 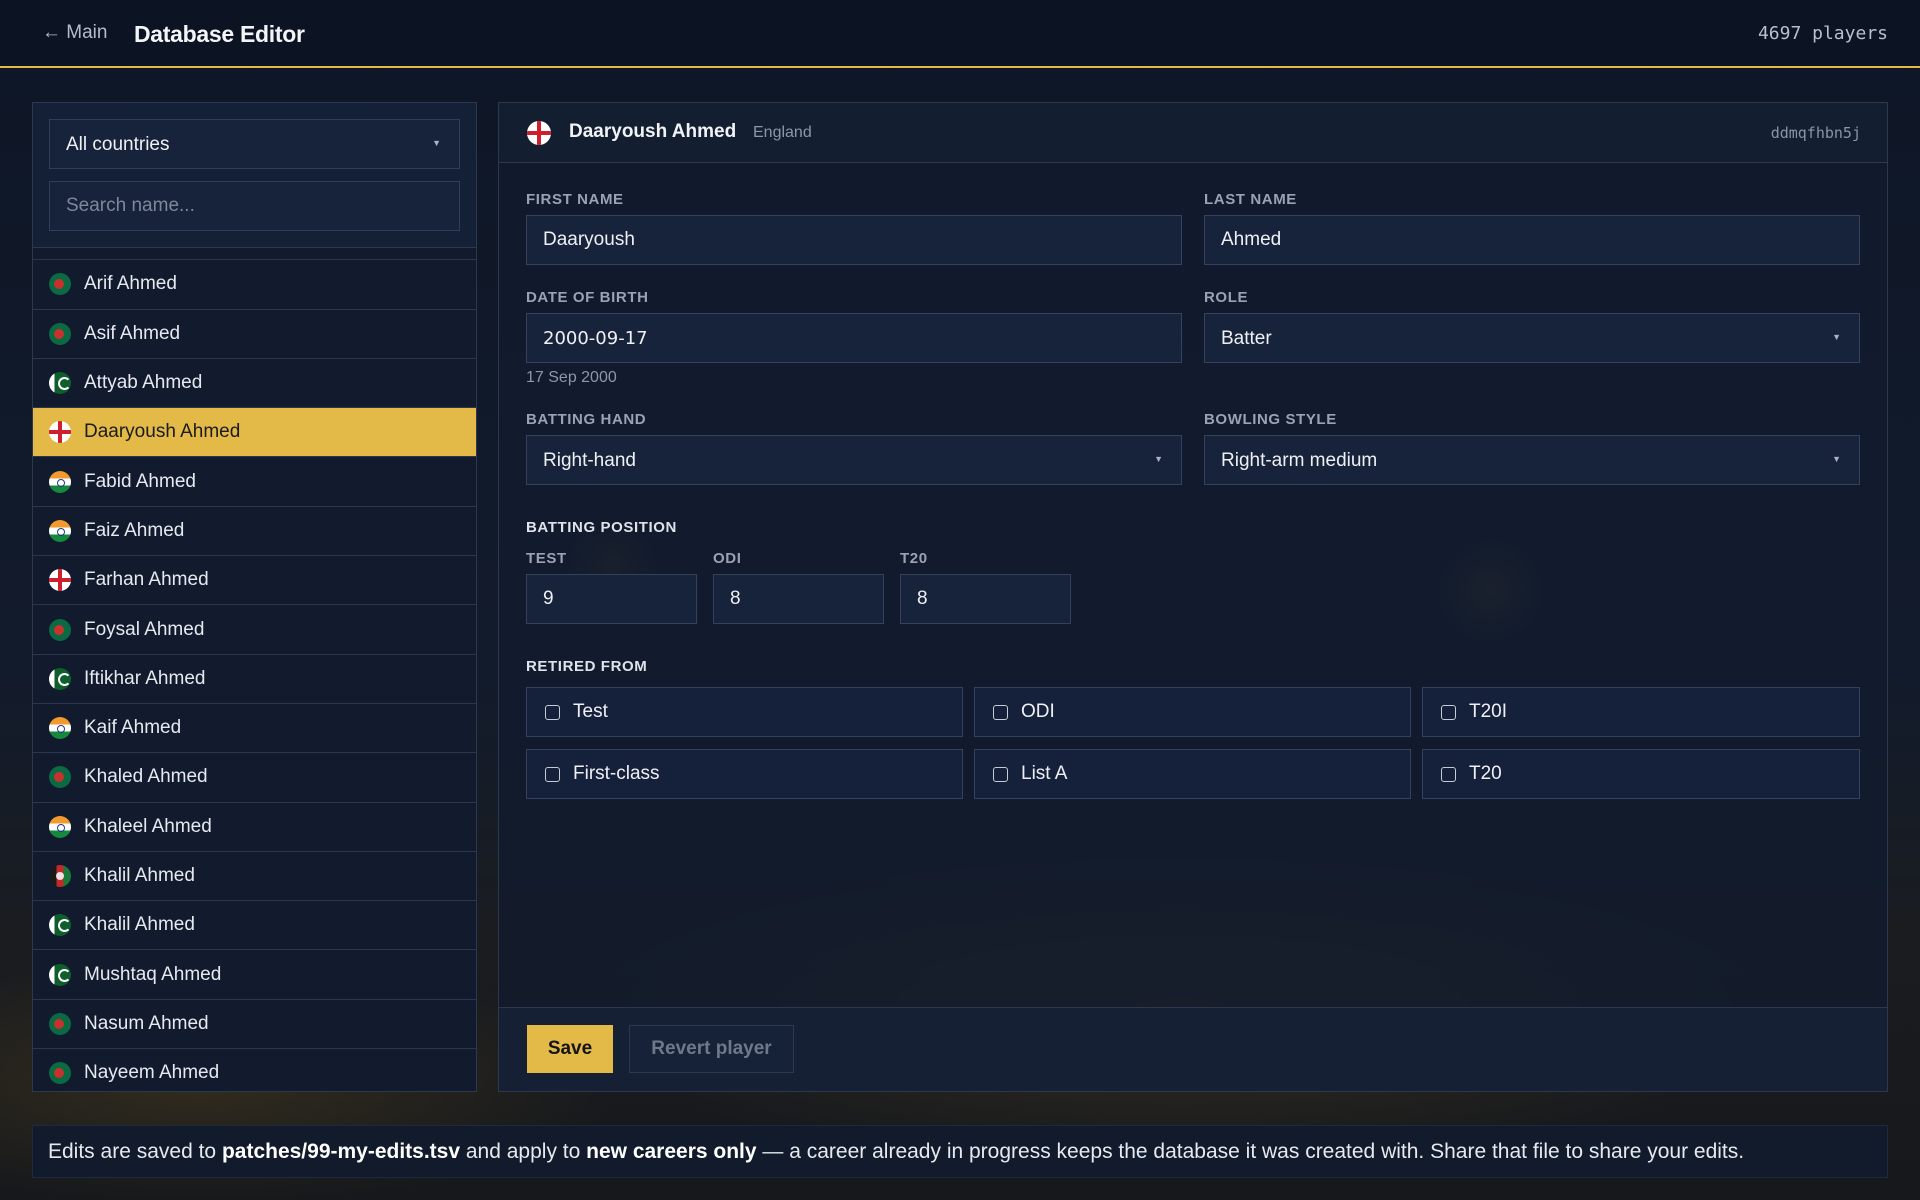 I want to click on player-row-name: Nasum Ahmed, so click(x=146, y=1023).